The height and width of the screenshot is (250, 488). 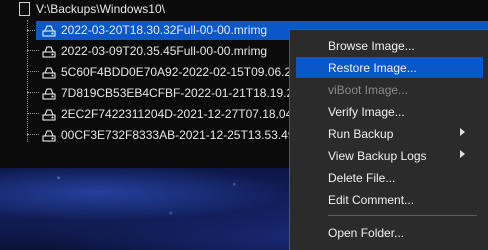 I want to click on file-name: 2022-03-09T20.35.45Full-00-00.mrimg, so click(x=164, y=51).